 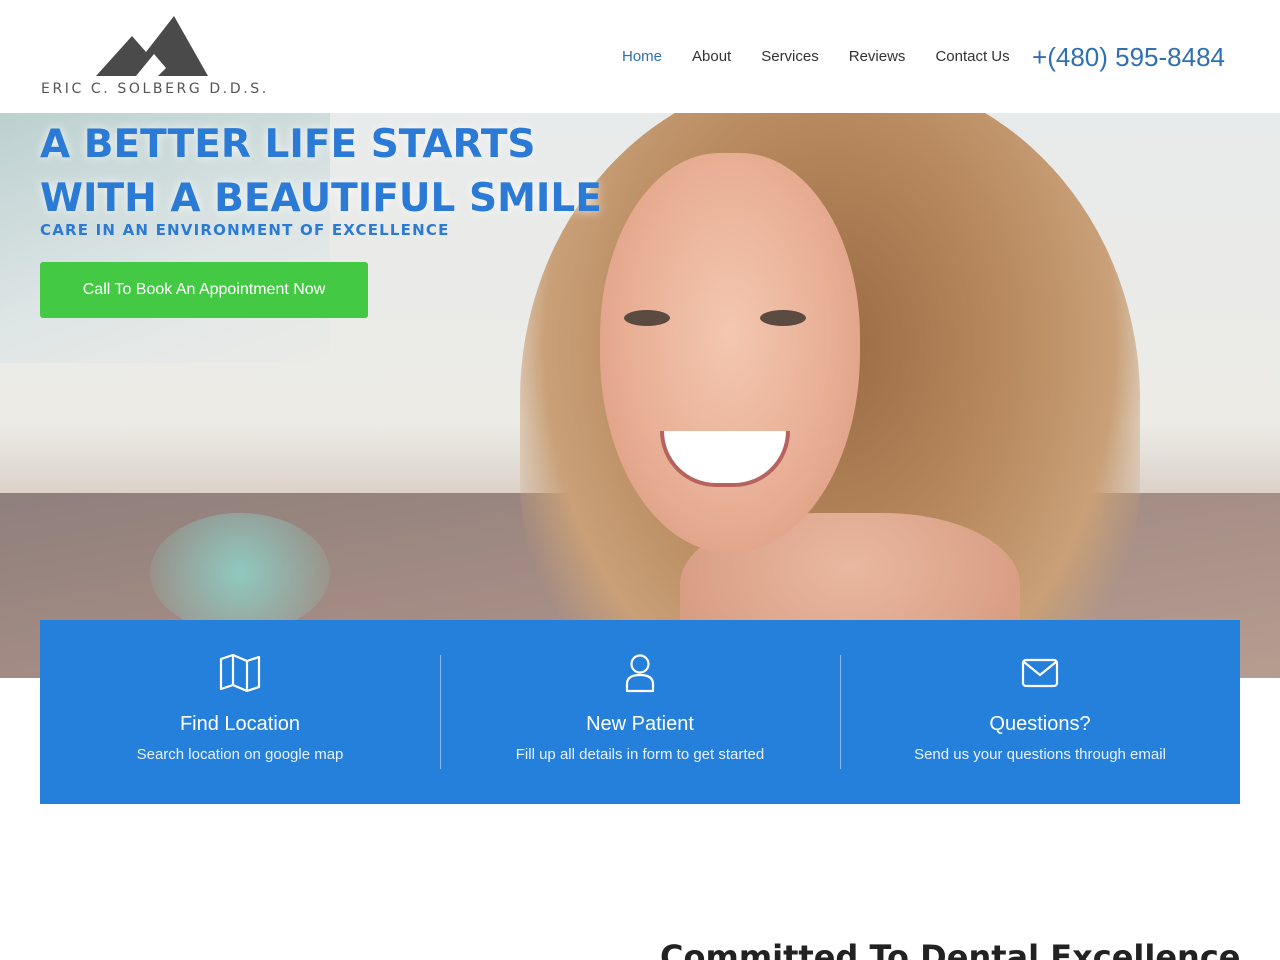 I want to click on nav-home: Home, so click(x=642, y=57).